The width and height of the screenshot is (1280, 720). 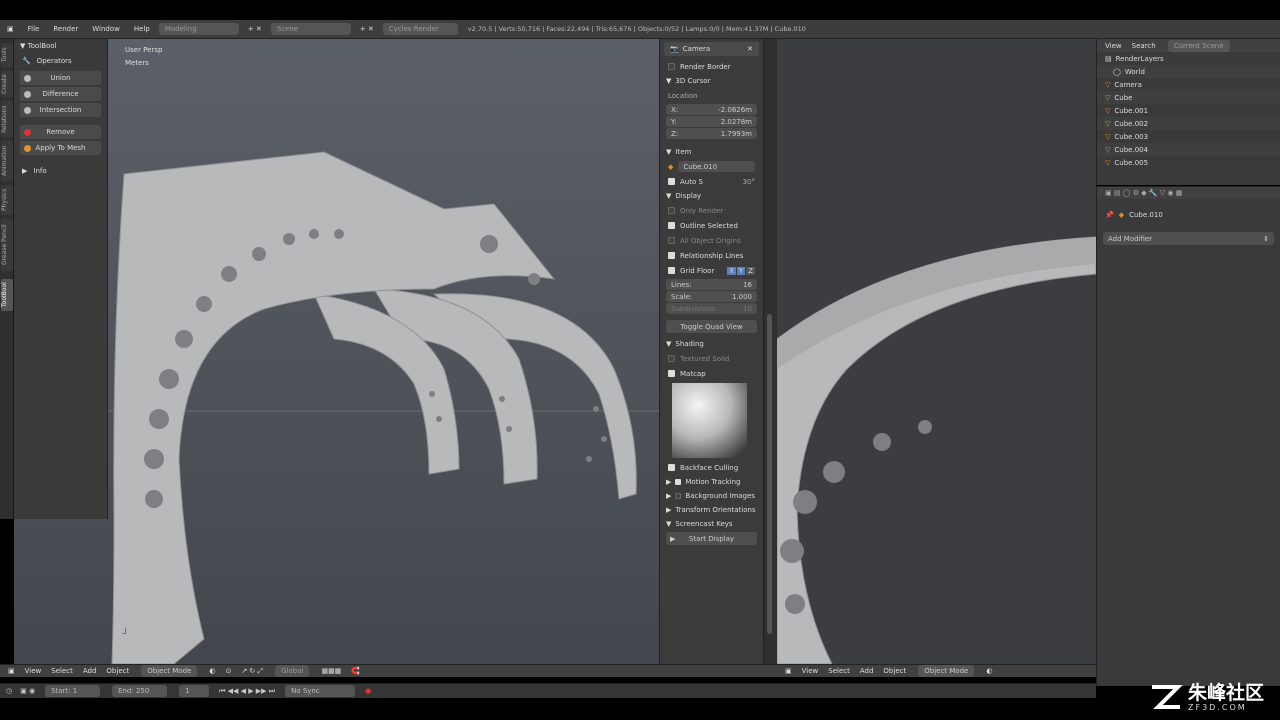 What do you see at coordinates (1188, 238) in the screenshot?
I see `add-modifier-dropdown: Add Modifier ⇕` at bounding box center [1188, 238].